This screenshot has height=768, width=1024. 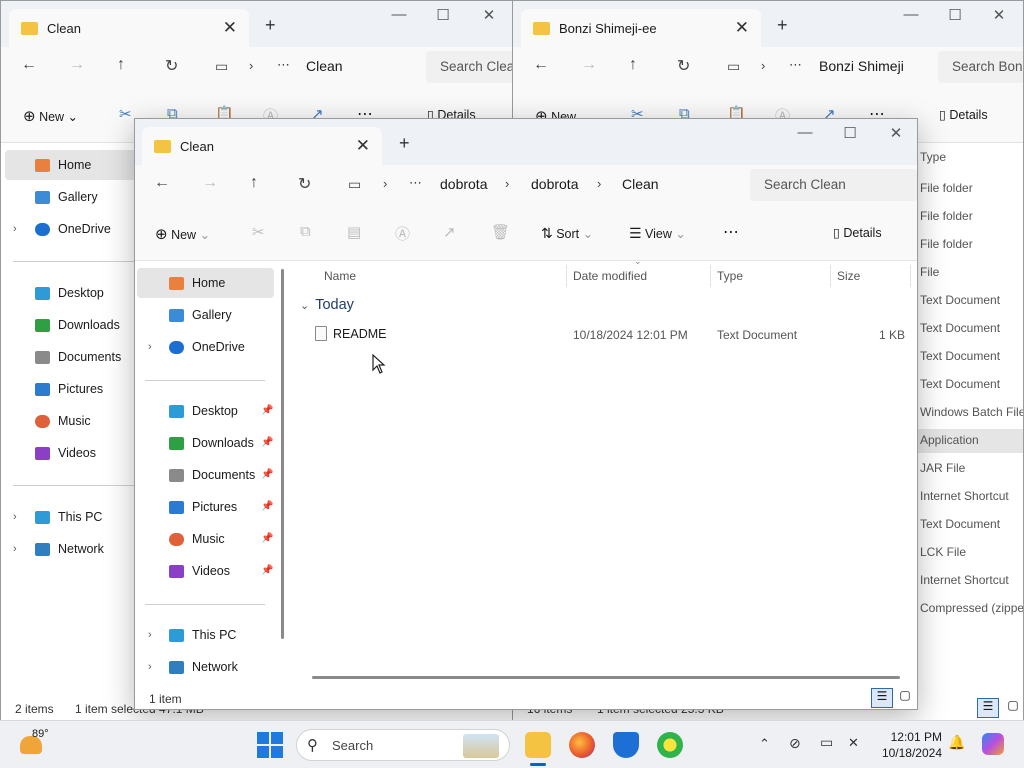 What do you see at coordinates (50, 116) in the screenshot?
I see `new-button: ⊕ New ⌄` at bounding box center [50, 116].